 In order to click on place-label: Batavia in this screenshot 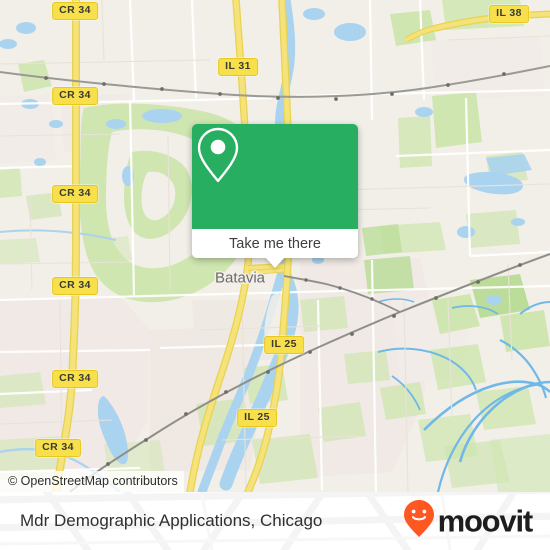, I will do `click(240, 278)`.